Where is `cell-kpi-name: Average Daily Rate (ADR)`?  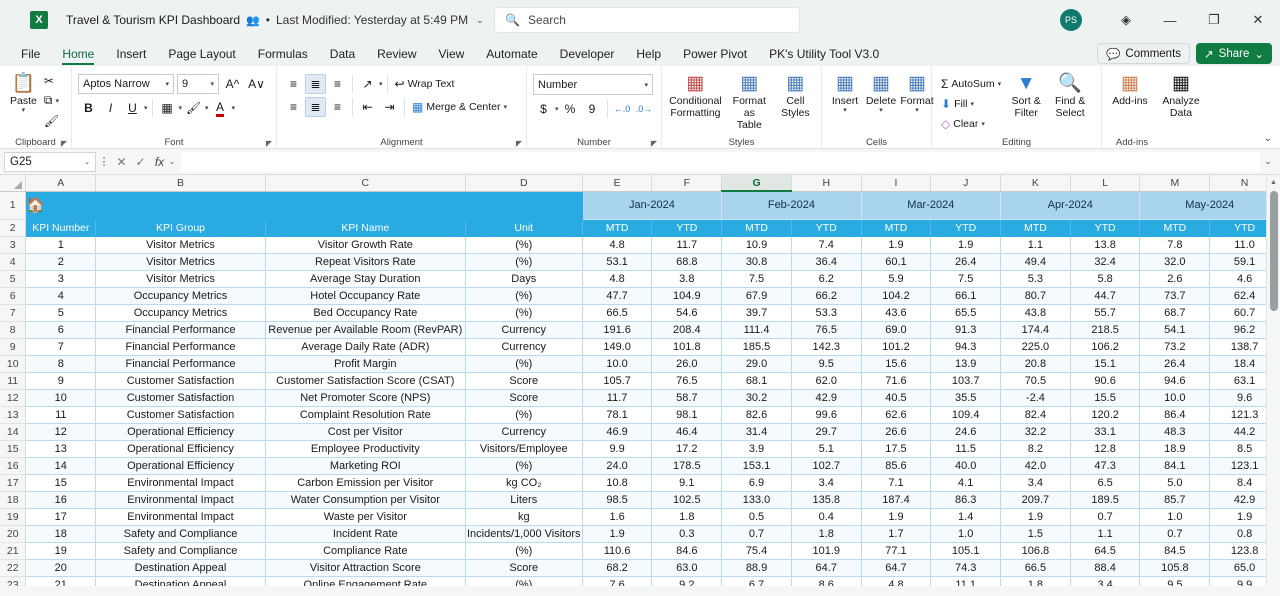
cell-kpi-name: Average Daily Rate (ADR) is located at coordinates (365, 347).